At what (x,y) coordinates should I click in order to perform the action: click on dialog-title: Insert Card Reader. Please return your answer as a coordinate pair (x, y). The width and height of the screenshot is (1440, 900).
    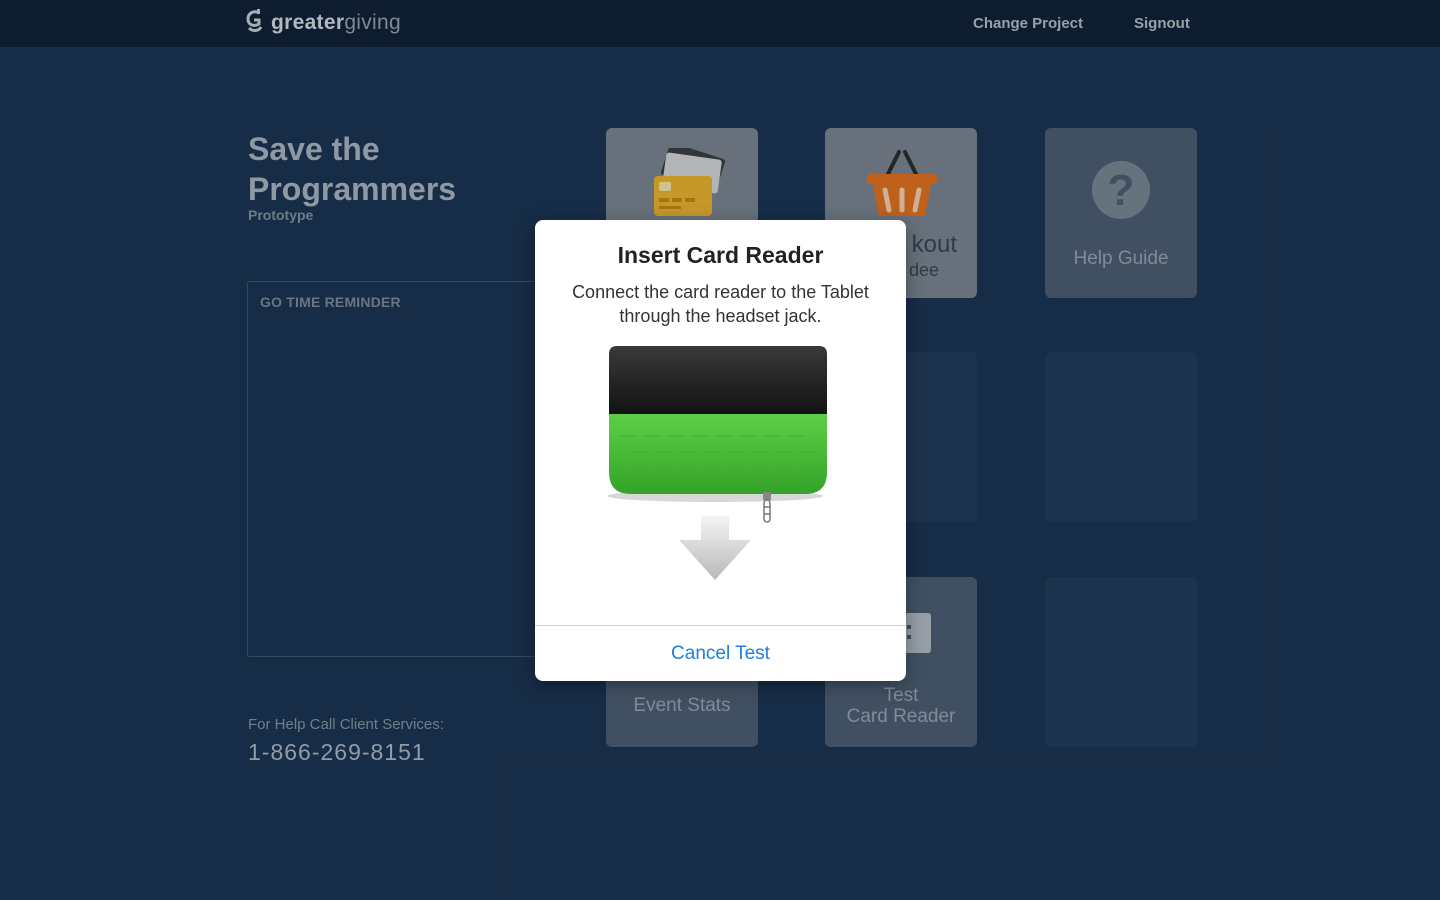
    Looking at the image, I should click on (720, 255).